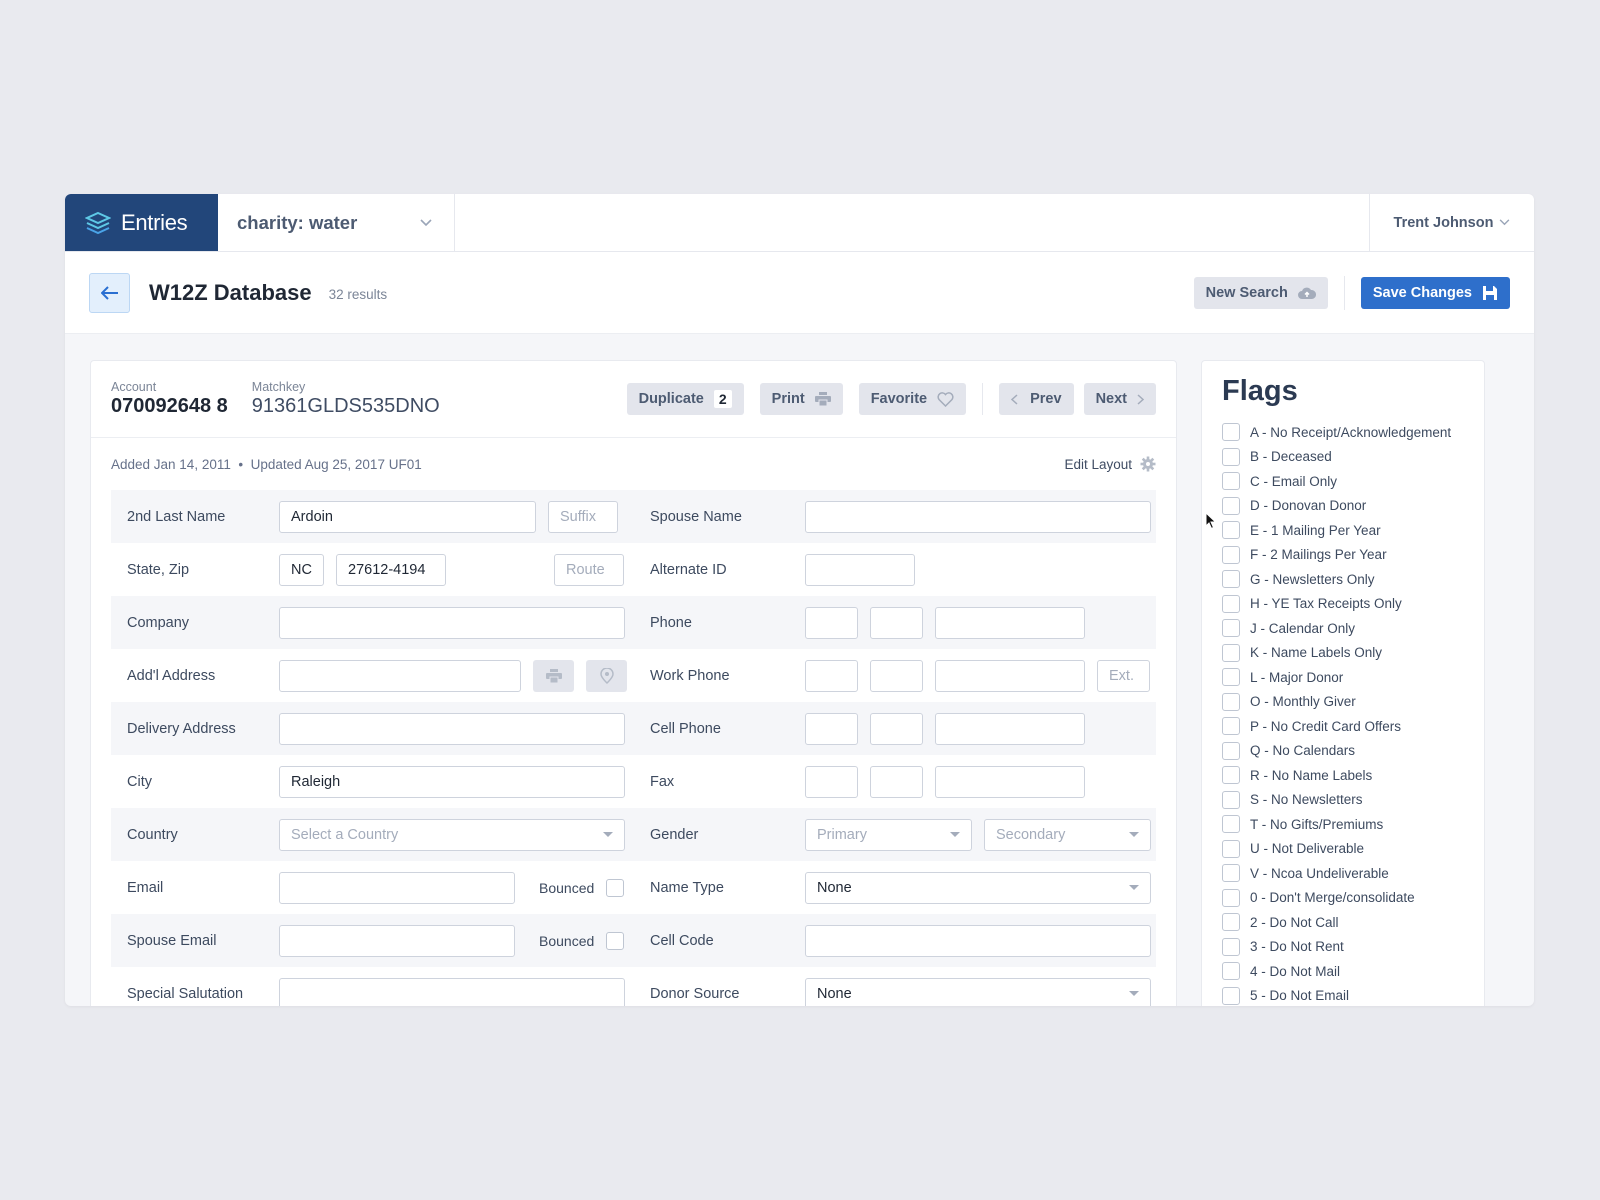 Image resolution: width=1600 pixels, height=1200 pixels. I want to click on special-salutation-input, so click(452, 991).